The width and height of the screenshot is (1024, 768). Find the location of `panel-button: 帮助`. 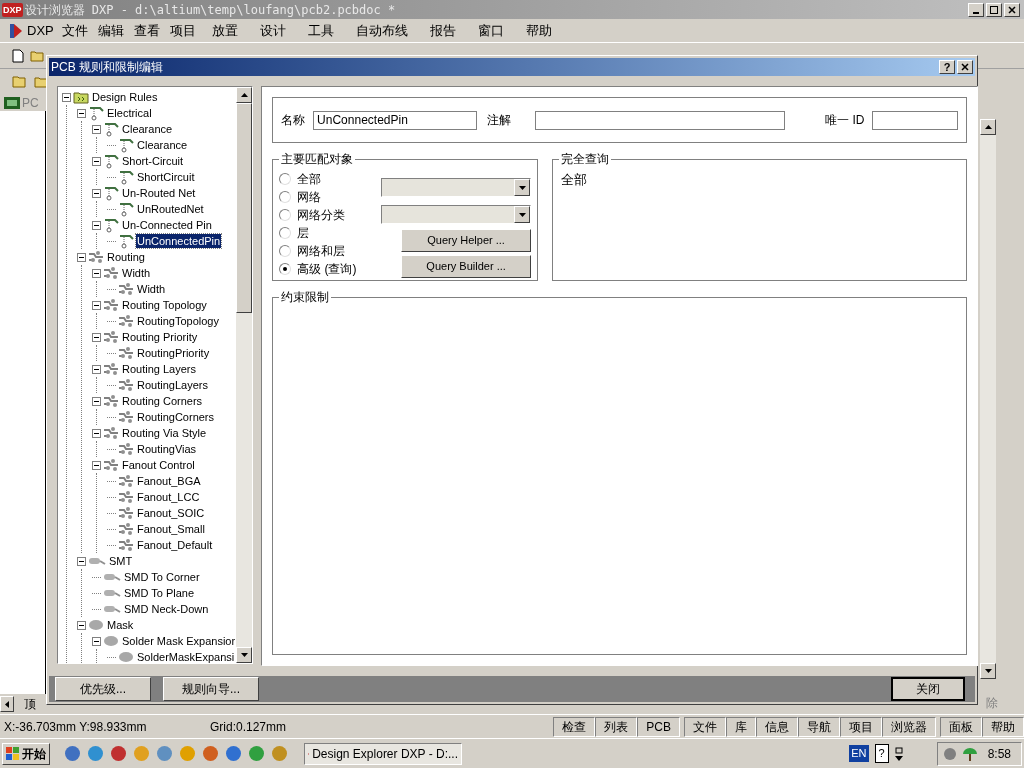

panel-button: 帮助 is located at coordinates (1003, 726).